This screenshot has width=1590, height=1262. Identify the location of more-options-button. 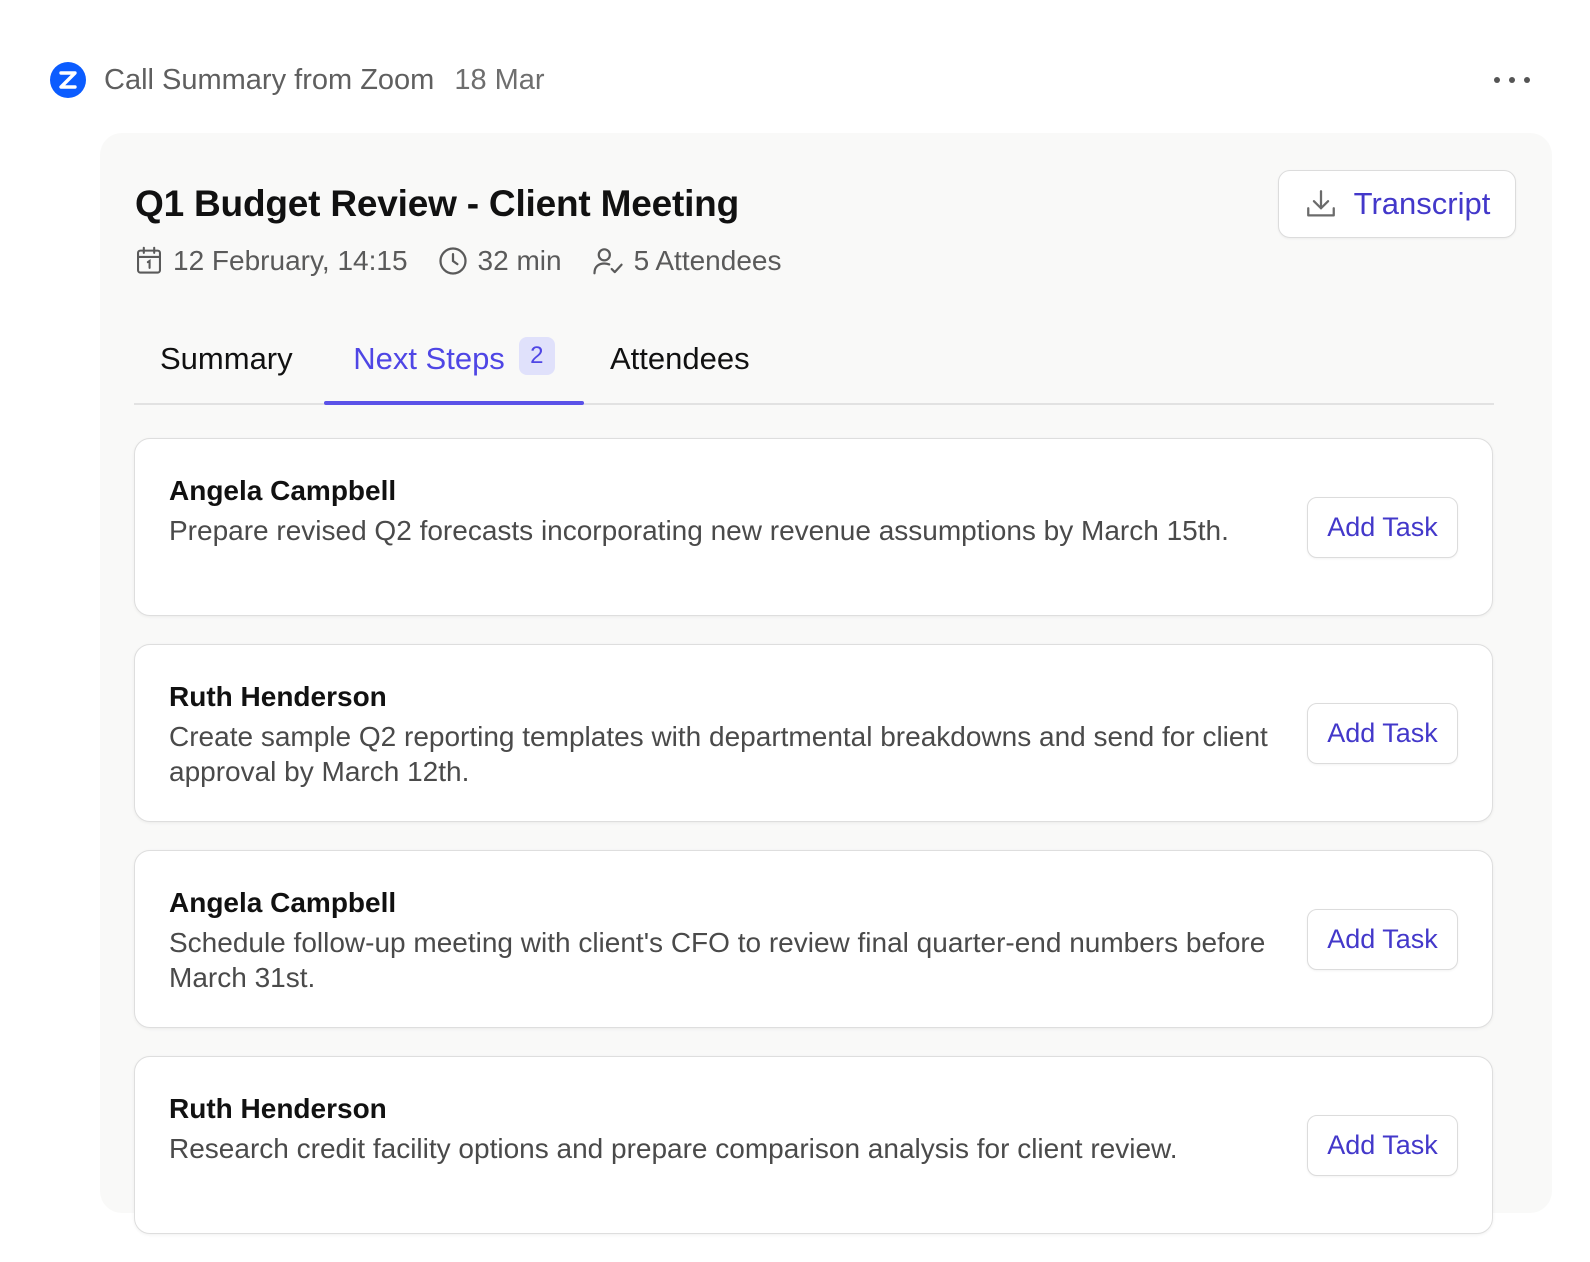
(1512, 80).